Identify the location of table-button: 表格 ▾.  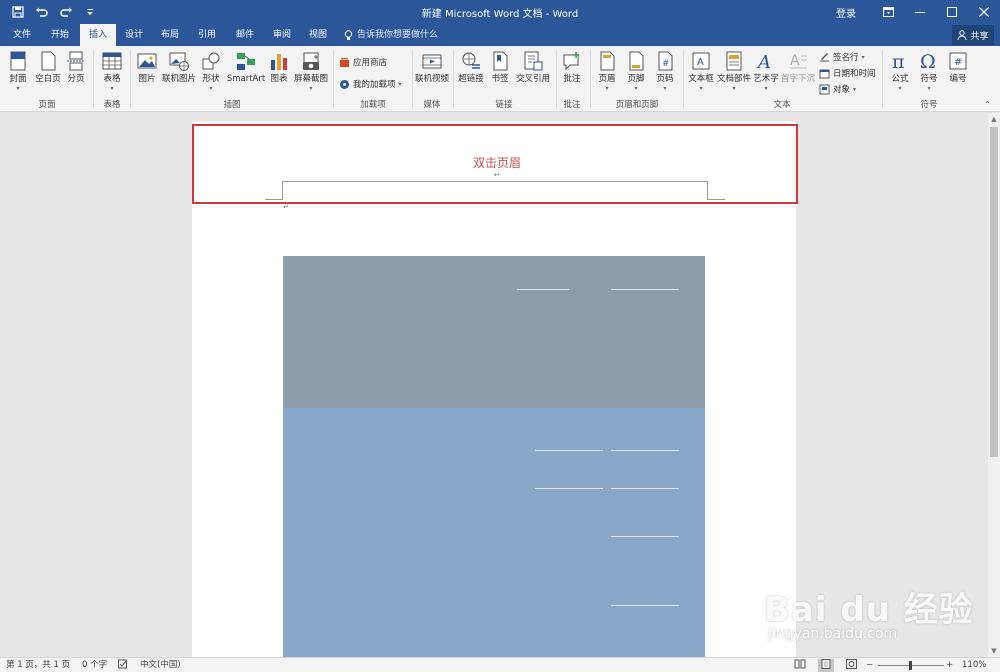
(112, 71).